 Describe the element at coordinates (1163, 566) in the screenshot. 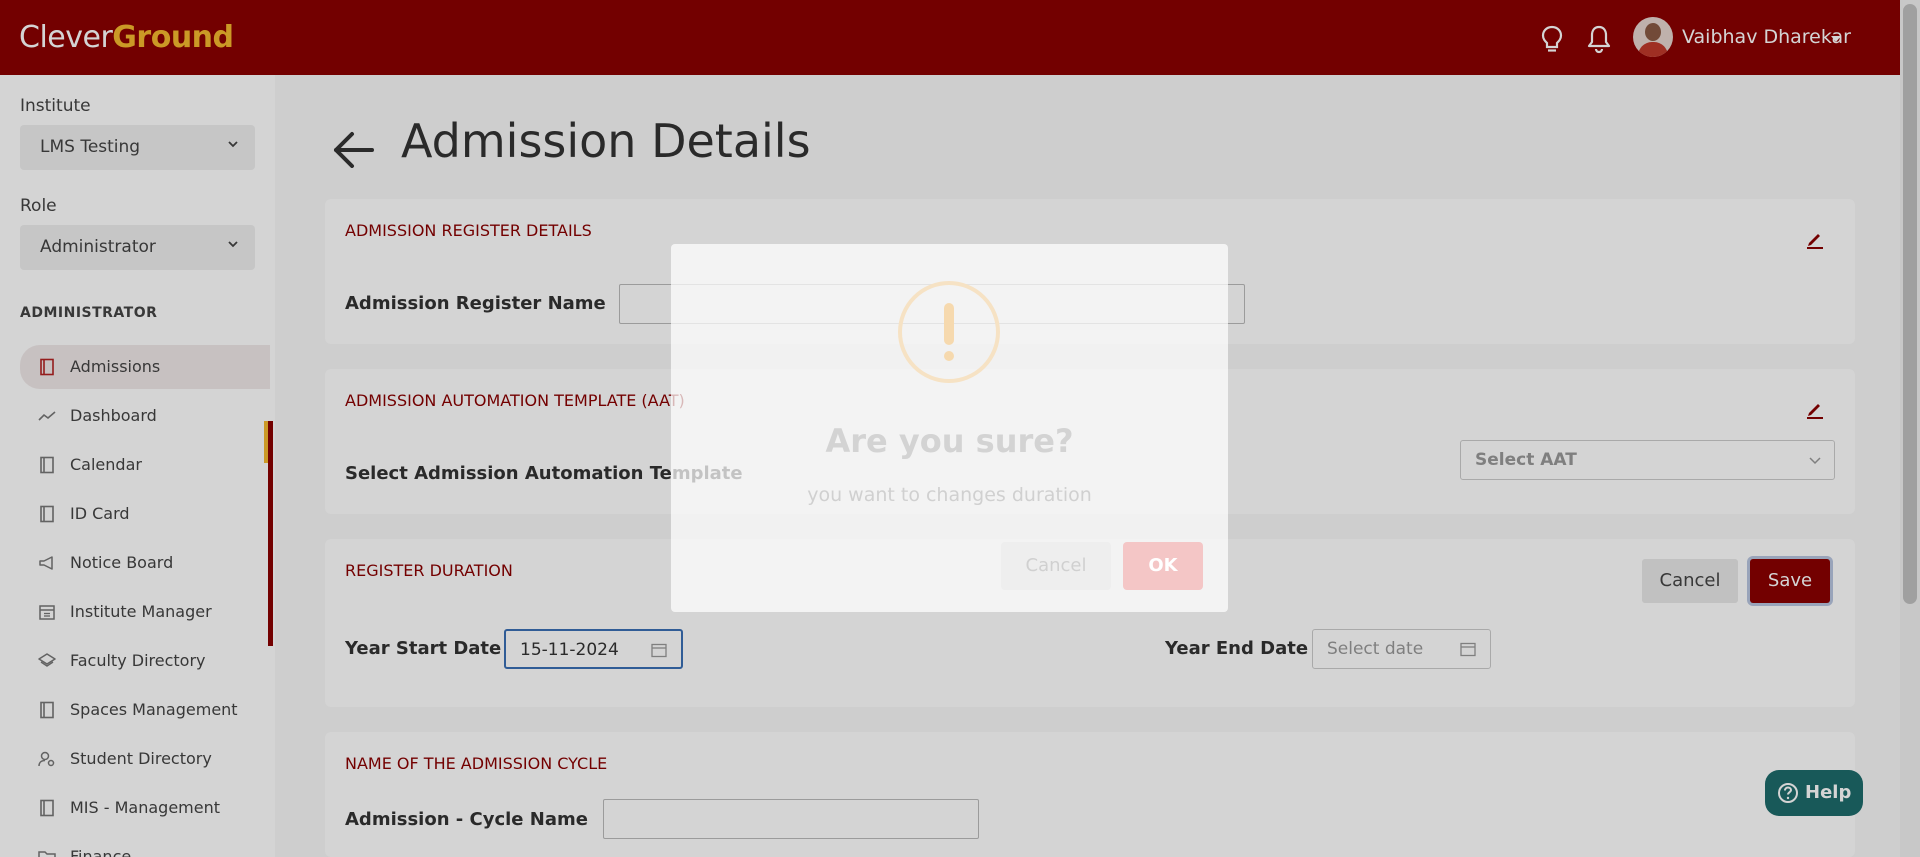

I see `dialog-ok-button: OK` at that location.